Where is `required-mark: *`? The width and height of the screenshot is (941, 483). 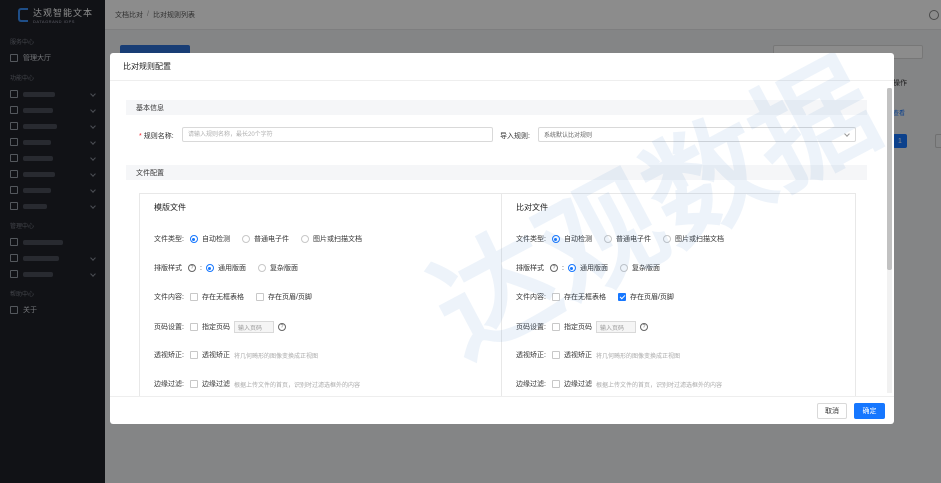 required-mark: * is located at coordinates (140, 136).